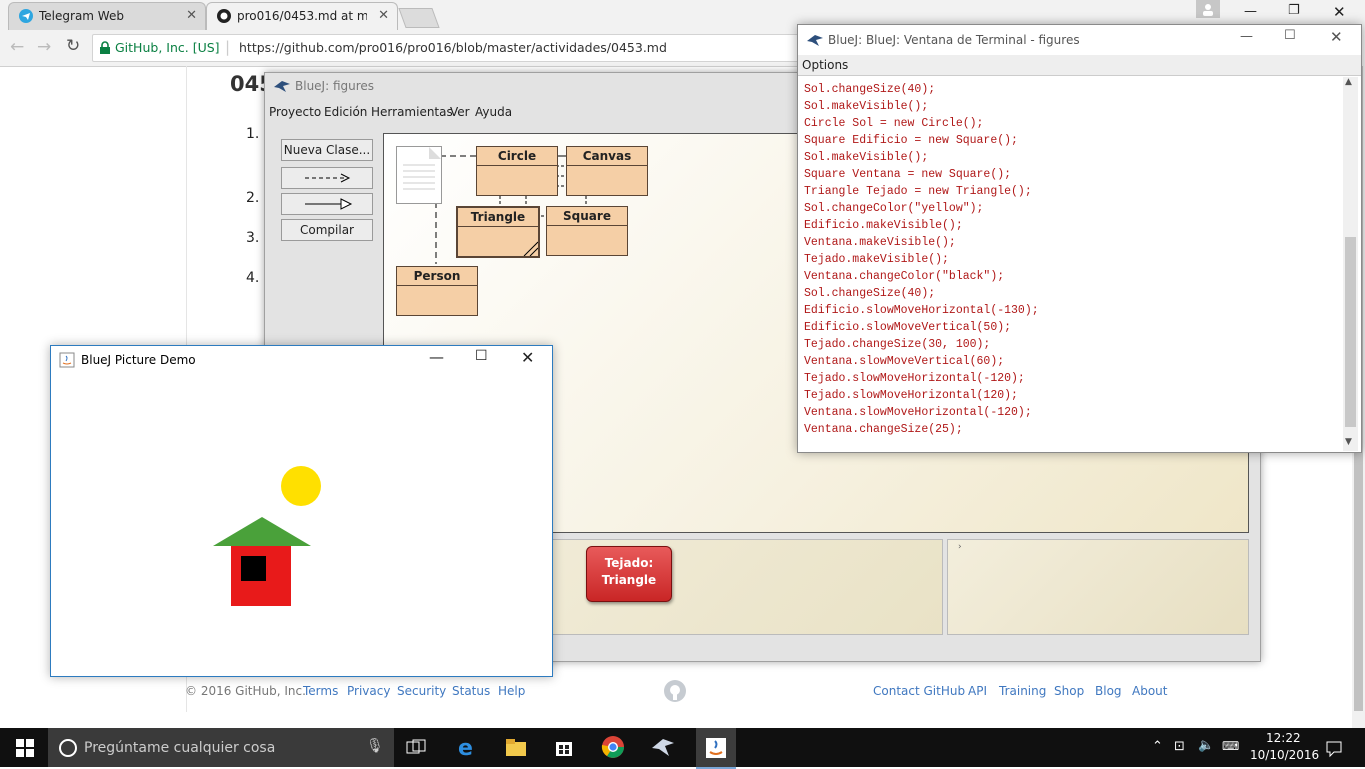 The height and width of the screenshot is (769, 1365). I want to click on security-label: GitHub, Inc. [US], so click(167, 47).